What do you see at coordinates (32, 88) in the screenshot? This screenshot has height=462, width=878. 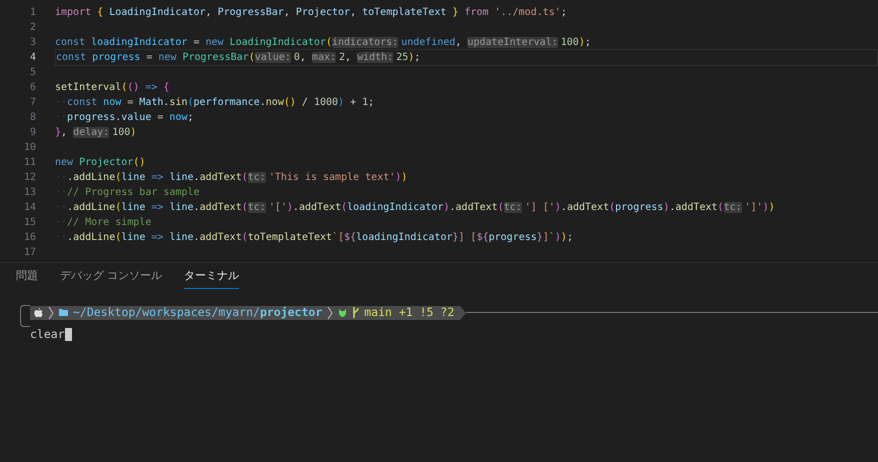 I see `line-number: 6` at bounding box center [32, 88].